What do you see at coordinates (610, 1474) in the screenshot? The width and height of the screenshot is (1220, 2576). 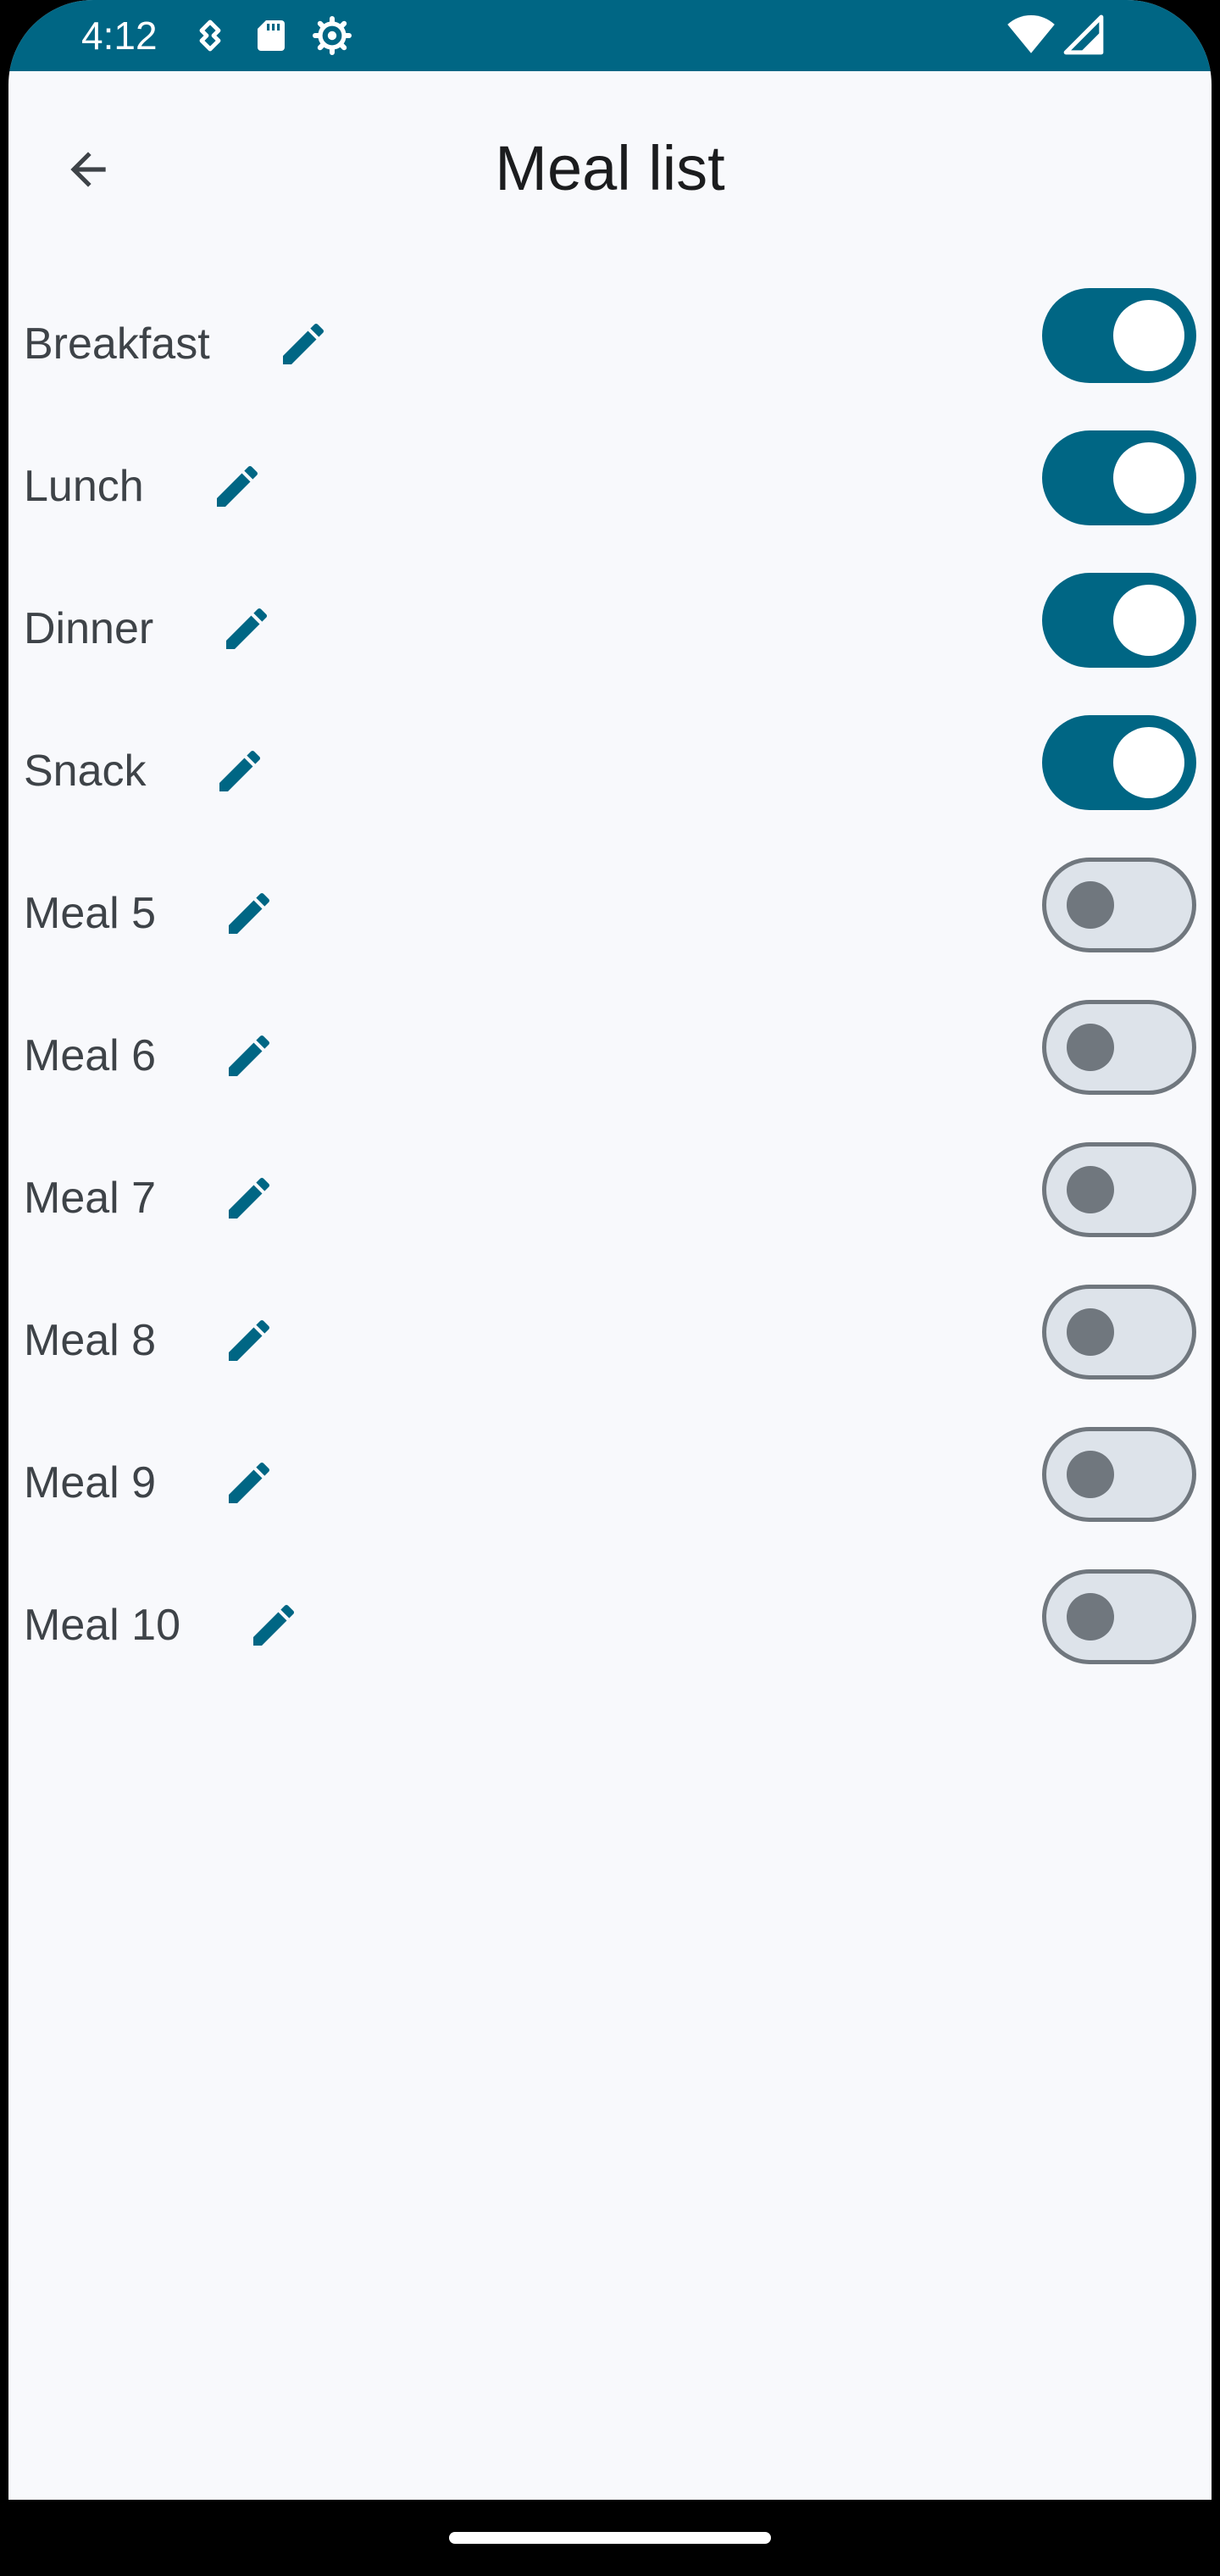 I see `meal-row-9: Meal 9` at bounding box center [610, 1474].